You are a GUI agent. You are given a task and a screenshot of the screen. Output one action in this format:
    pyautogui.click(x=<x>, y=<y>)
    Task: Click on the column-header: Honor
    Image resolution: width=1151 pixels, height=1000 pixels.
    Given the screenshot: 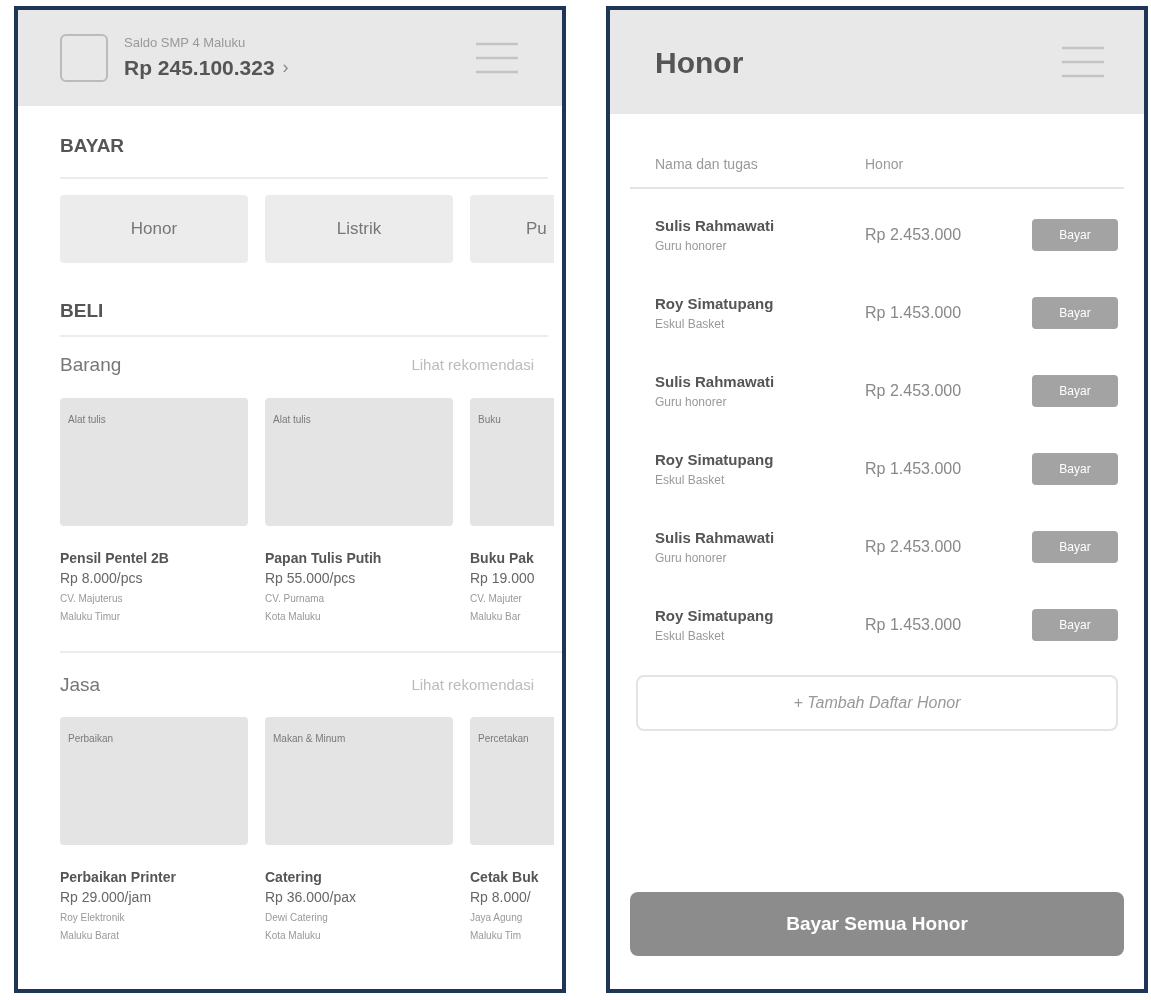 What is the action you would take?
    pyautogui.click(x=884, y=164)
    